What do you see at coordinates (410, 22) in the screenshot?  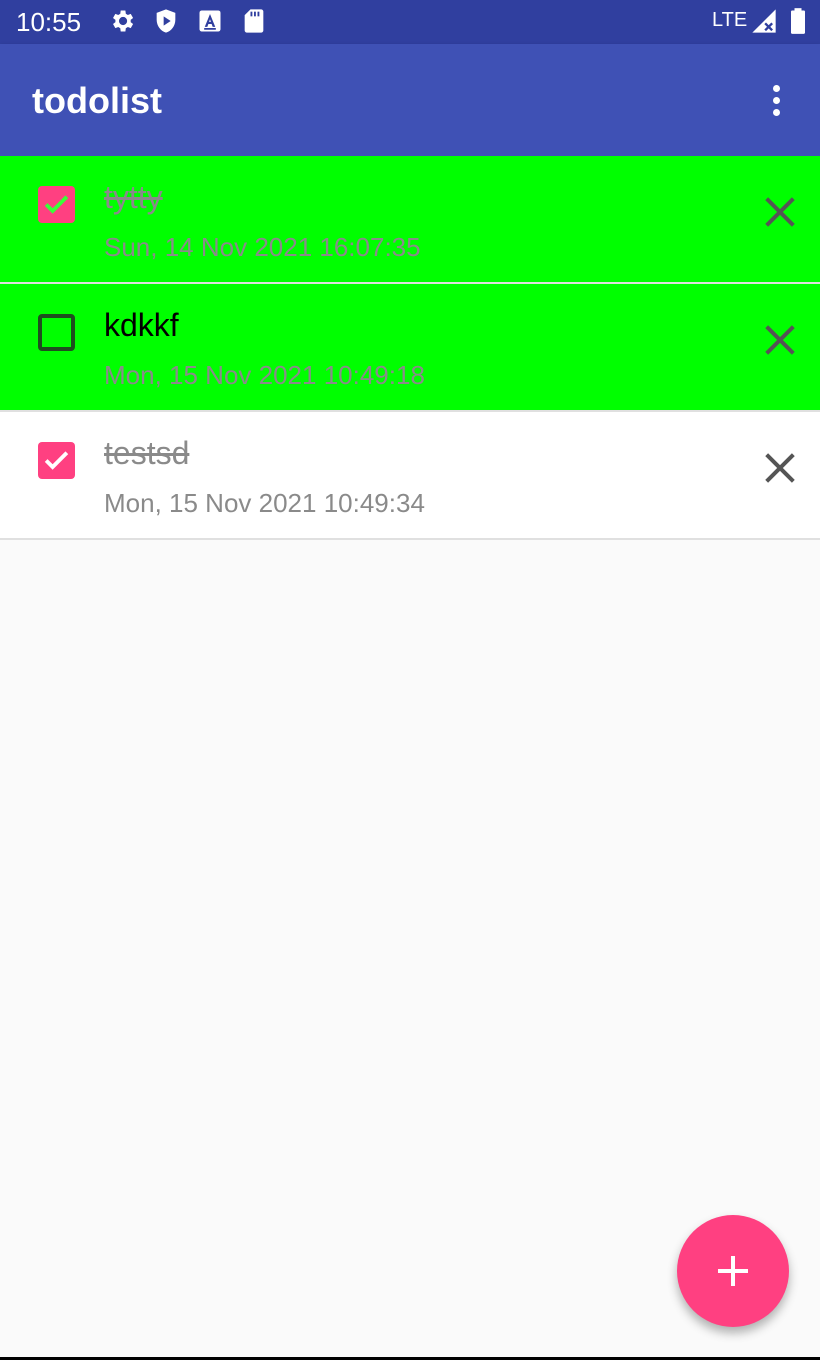 I see `status-bar: 10:55 LTE` at bounding box center [410, 22].